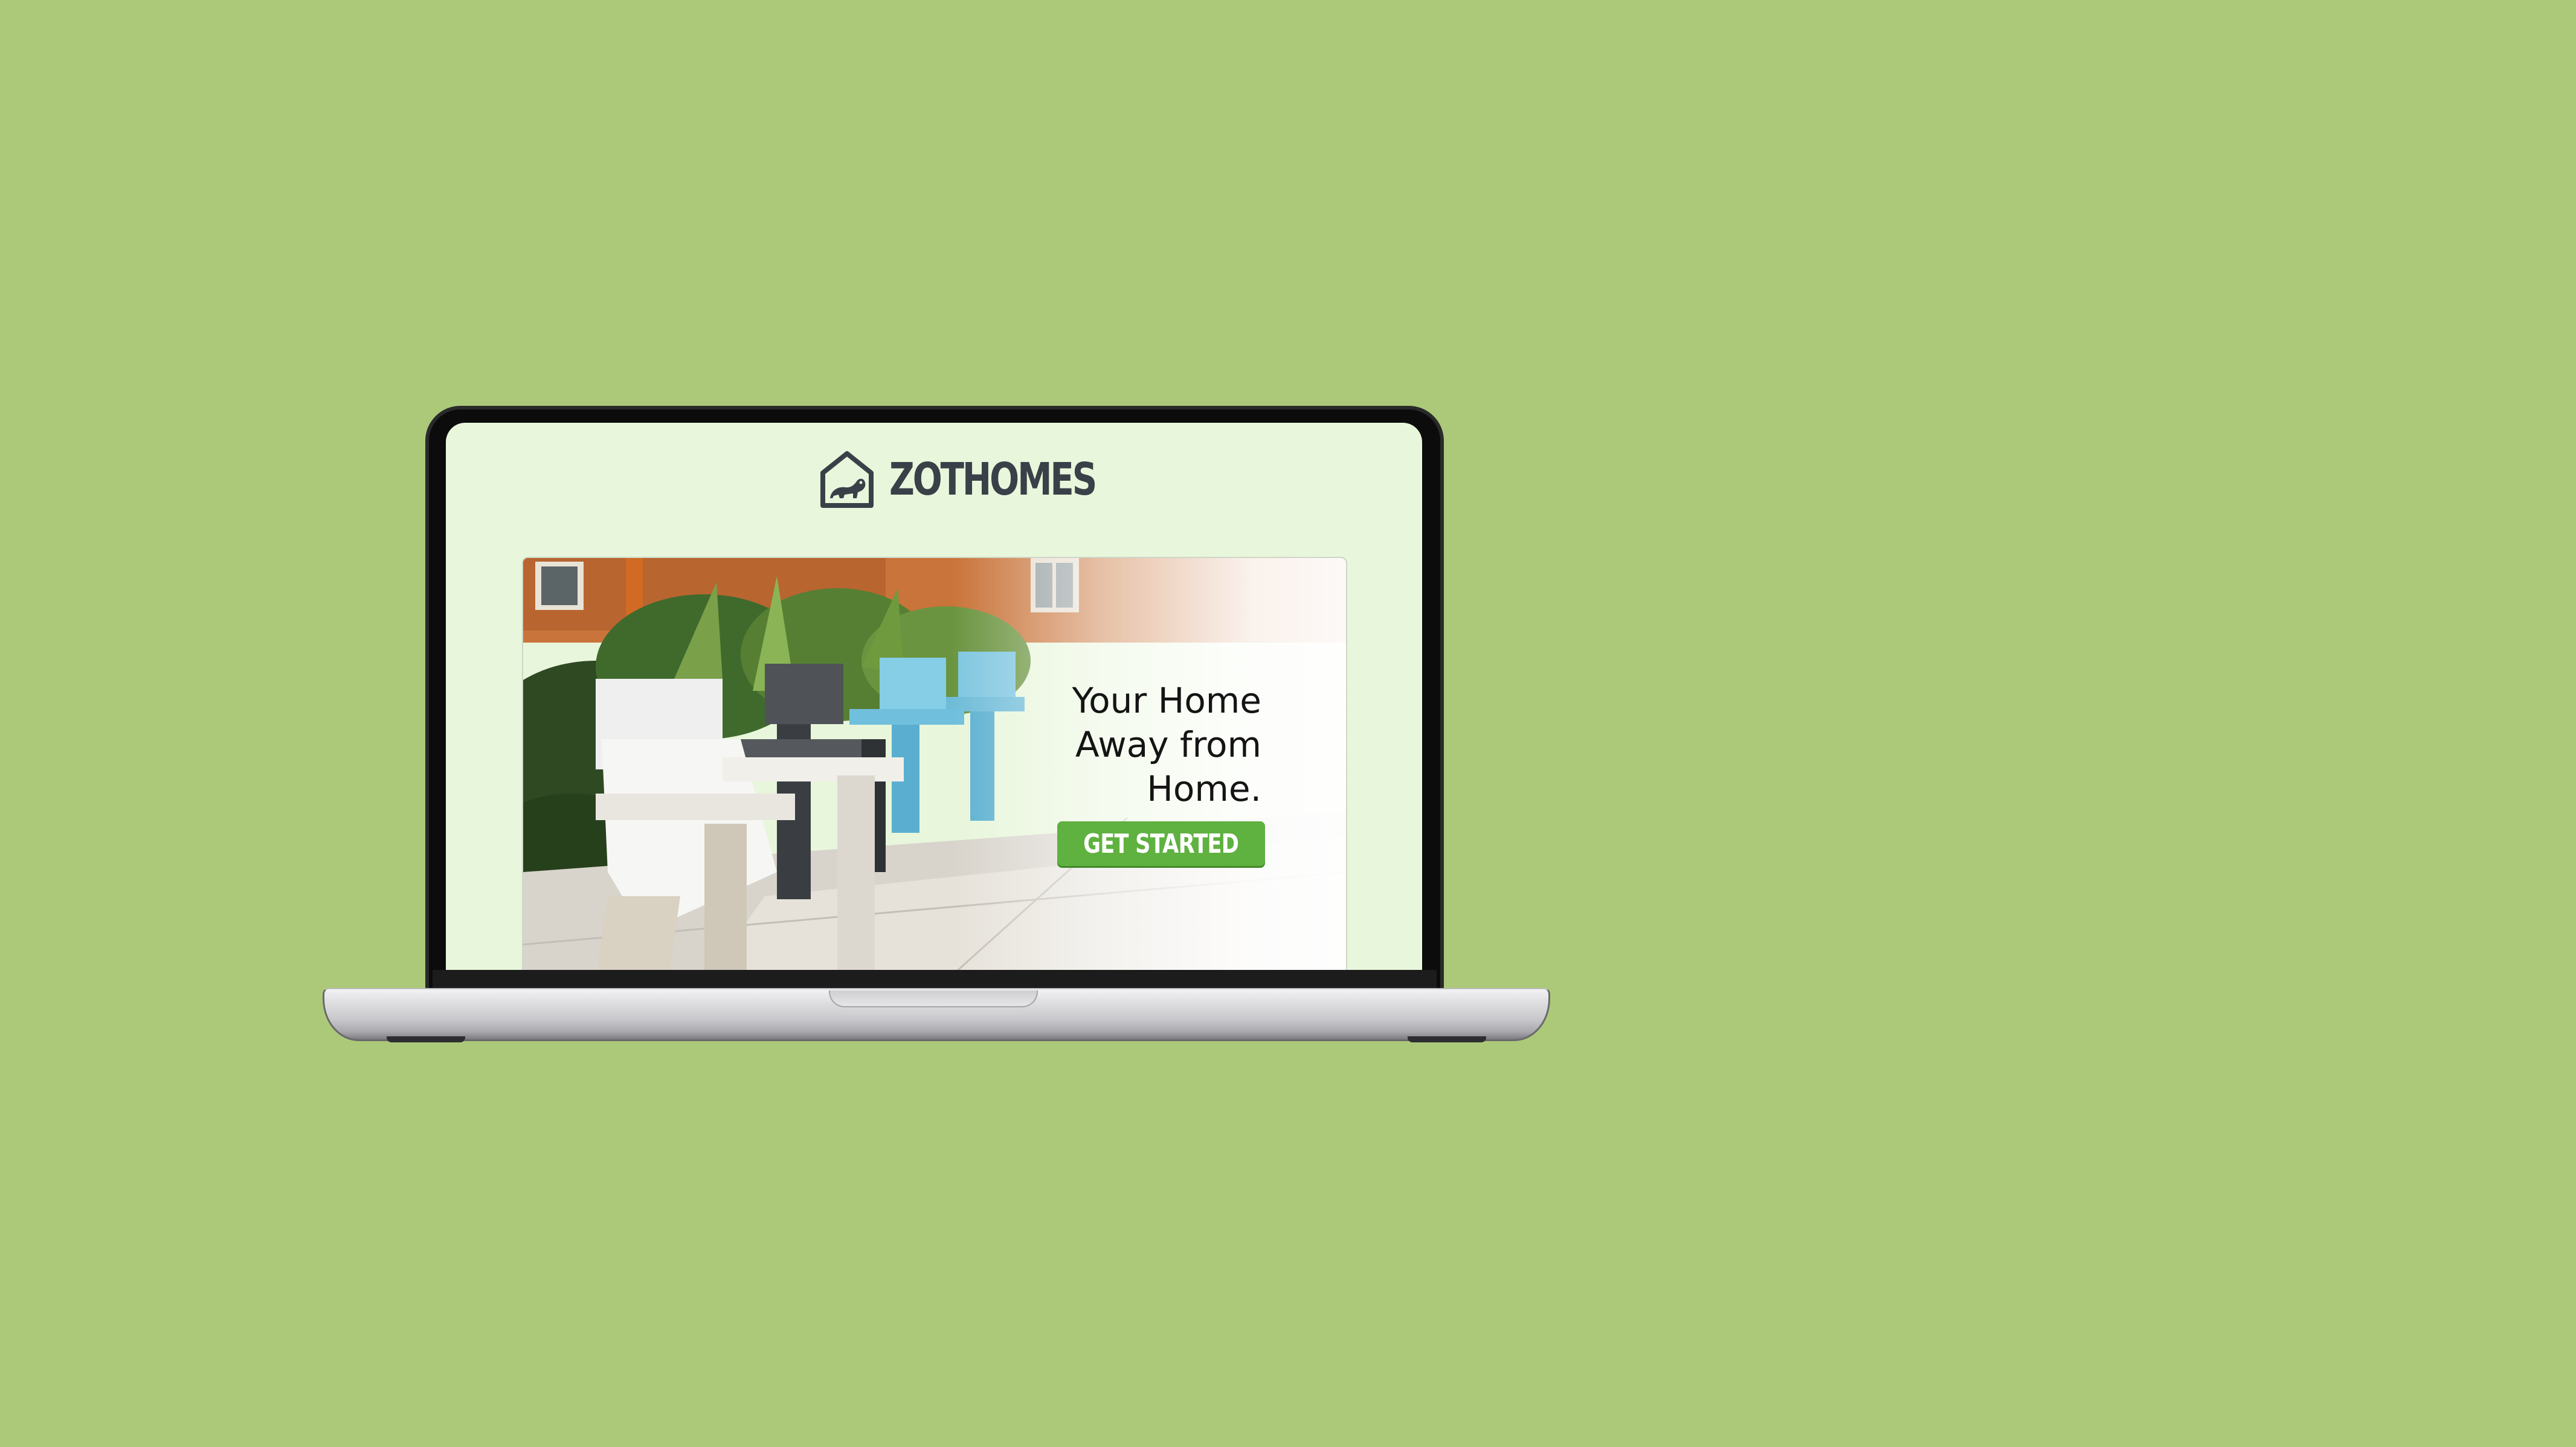 The width and height of the screenshot is (2576, 1447). Describe the element at coordinates (993, 479) in the screenshot. I see `brand-name: ZOTHOMES` at that location.